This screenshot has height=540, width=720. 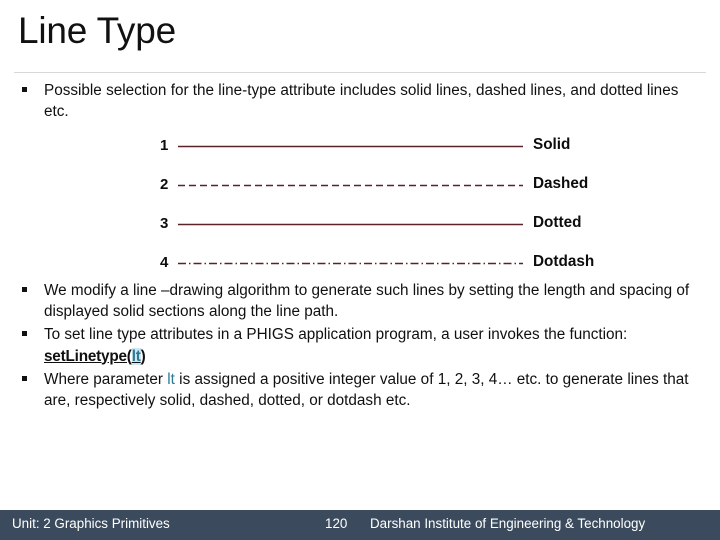 What do you see at coordinates (97, 30) in the screenshot?
I see `page-title: Line Type` at bounding box center [97, 30].